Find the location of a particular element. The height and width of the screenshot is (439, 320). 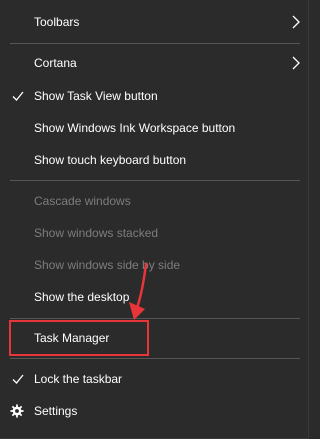

menu-item-toolbars: Toolbars is located at coordinates (154, 22).